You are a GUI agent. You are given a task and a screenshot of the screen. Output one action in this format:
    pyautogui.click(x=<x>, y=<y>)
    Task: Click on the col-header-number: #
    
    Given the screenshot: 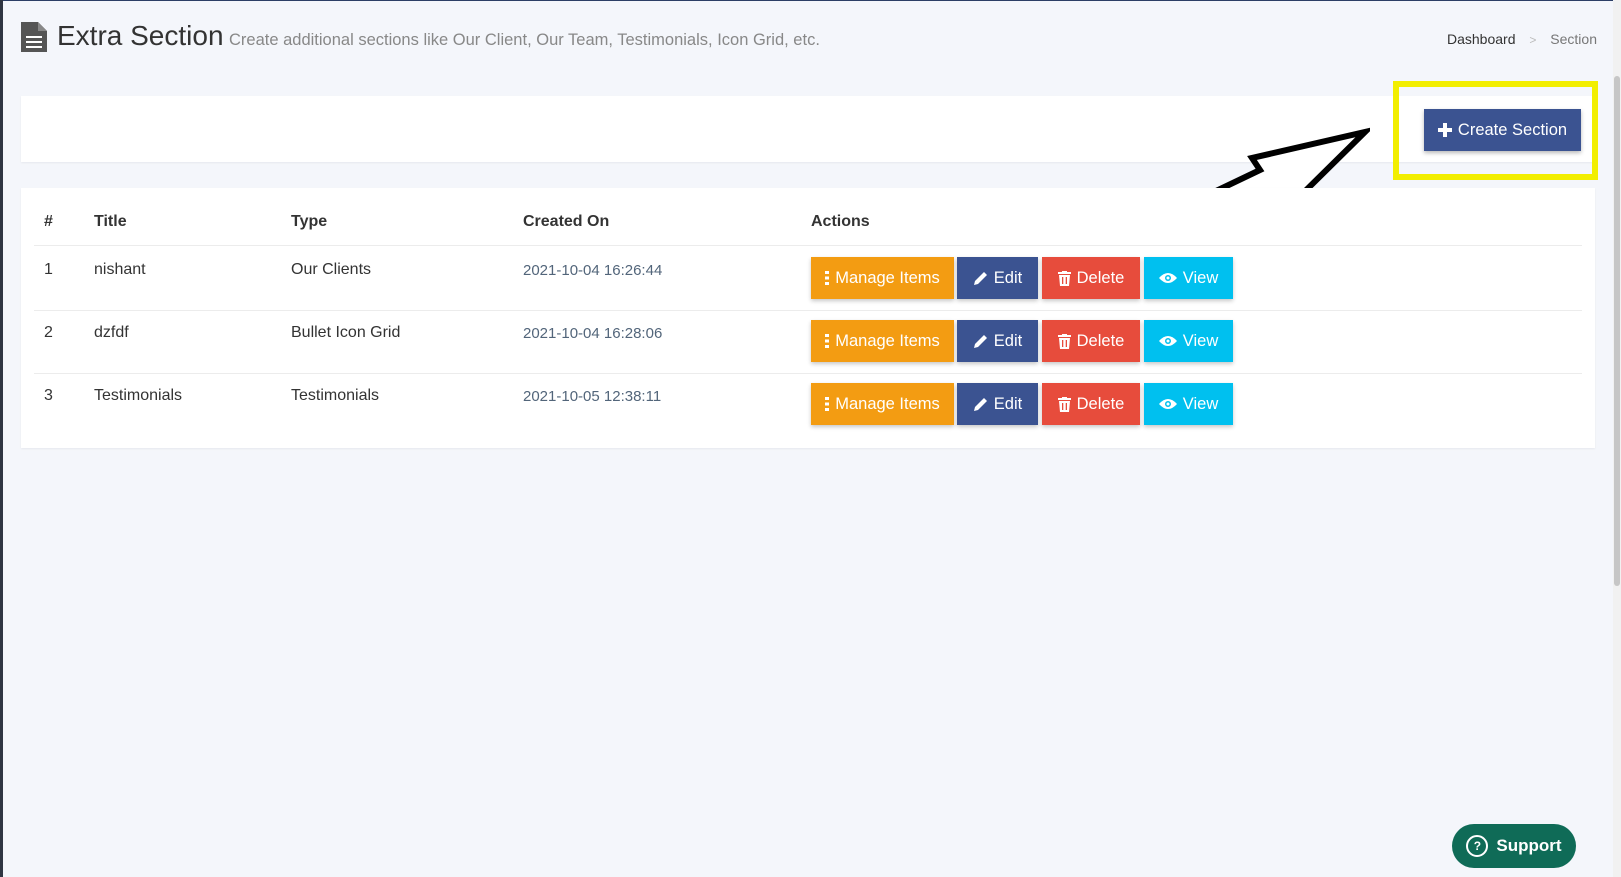 What is the action you would take?
    pyautogui.click(x=48, y=221)
    